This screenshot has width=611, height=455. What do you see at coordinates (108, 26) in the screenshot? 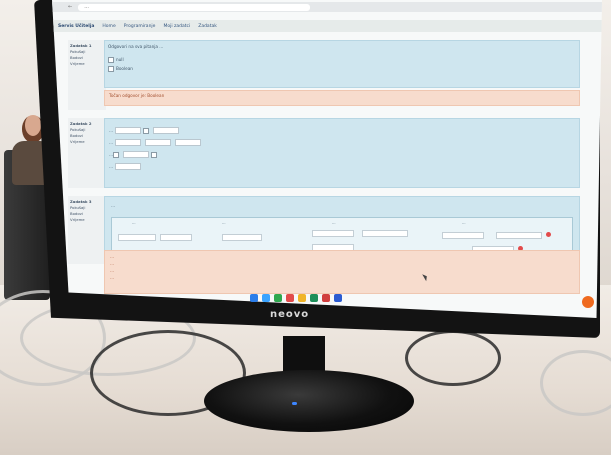
I see `nav-item: Home` at bounding box center [108, 26].